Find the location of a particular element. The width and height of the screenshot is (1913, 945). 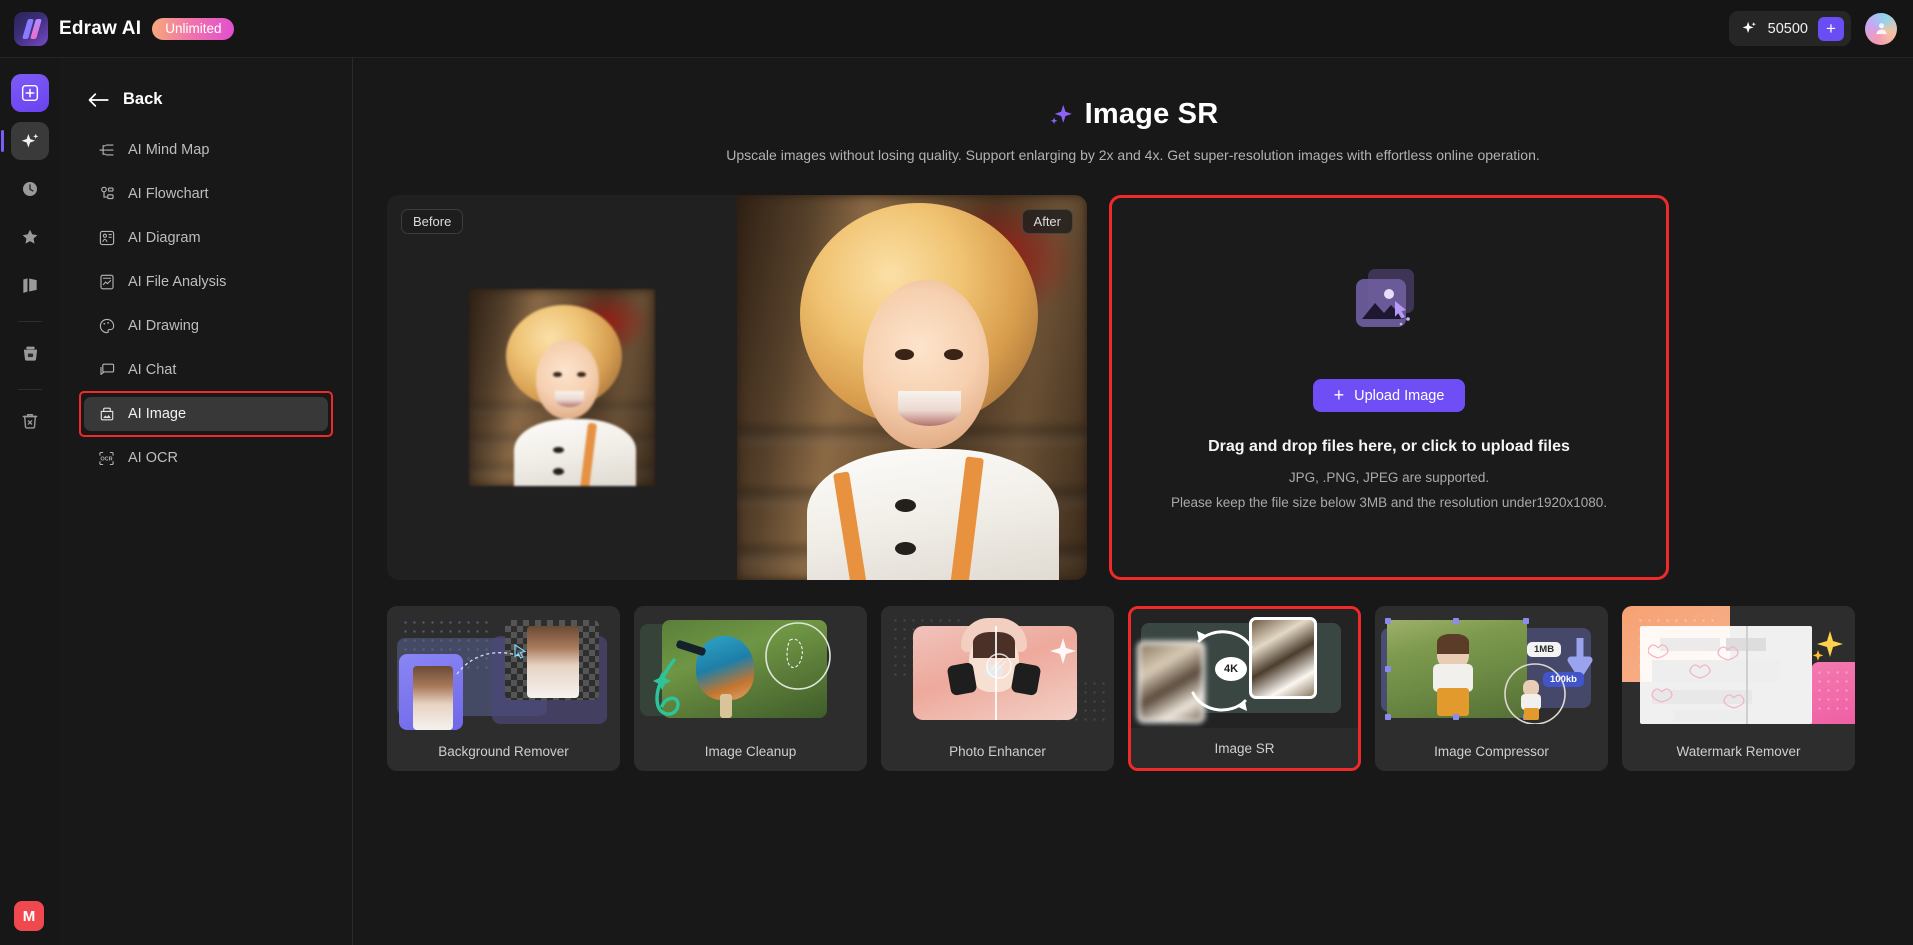

menu-item-ai-mind-map: AI Mind Map is located at coordinates (206, 150).